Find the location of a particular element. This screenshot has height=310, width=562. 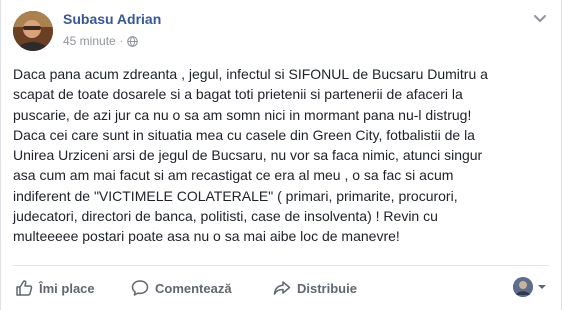

comment-icon is located at coordinates (140, 288).